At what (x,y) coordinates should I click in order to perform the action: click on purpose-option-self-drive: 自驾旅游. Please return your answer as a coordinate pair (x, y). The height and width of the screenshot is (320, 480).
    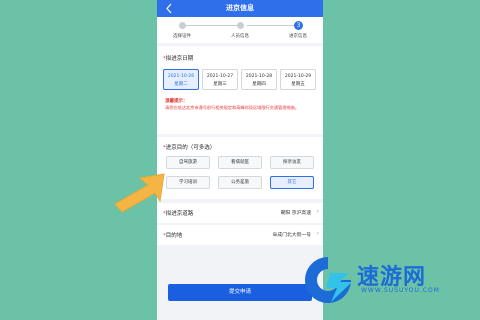
    Looking at the image, I should click on (188, 162).